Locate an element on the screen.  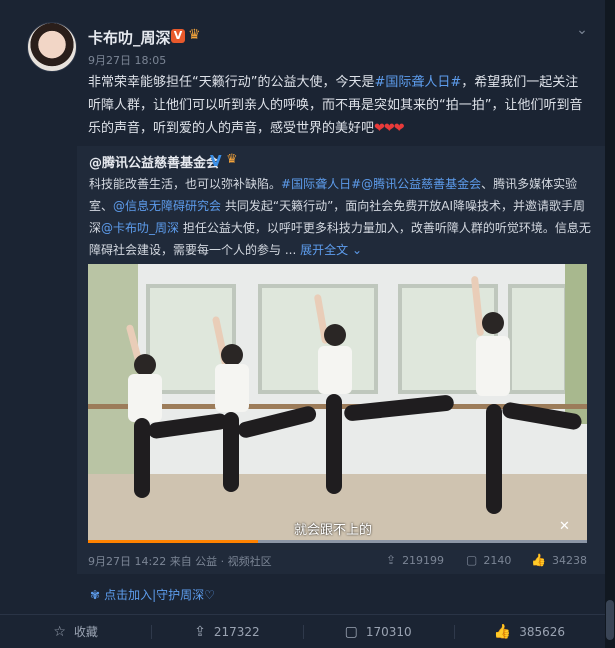
repost-author: @腾讯公益慈善基金会 is located at coordinates (154, 161).